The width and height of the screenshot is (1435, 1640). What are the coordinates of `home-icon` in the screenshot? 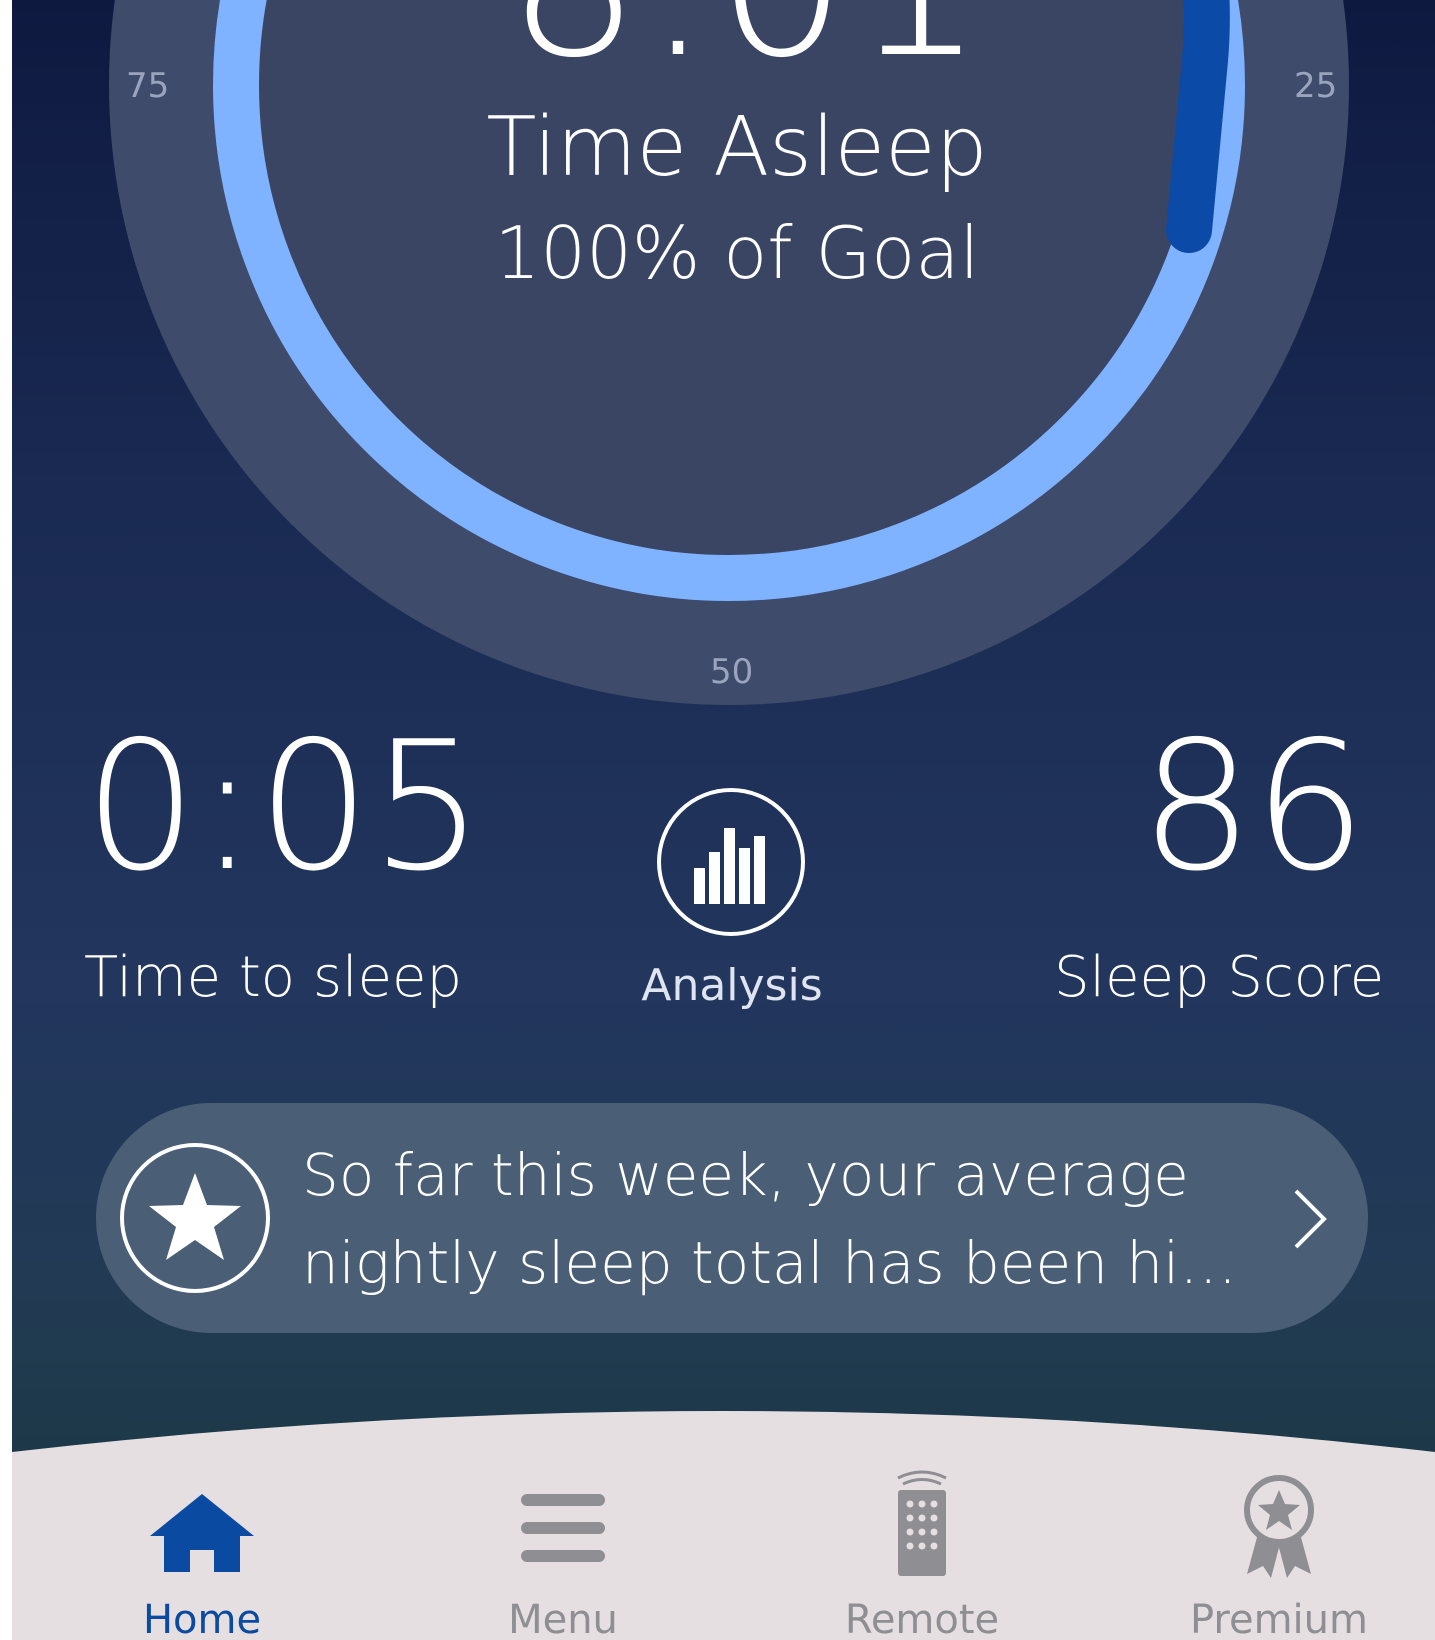 It's located at (202, 1533).